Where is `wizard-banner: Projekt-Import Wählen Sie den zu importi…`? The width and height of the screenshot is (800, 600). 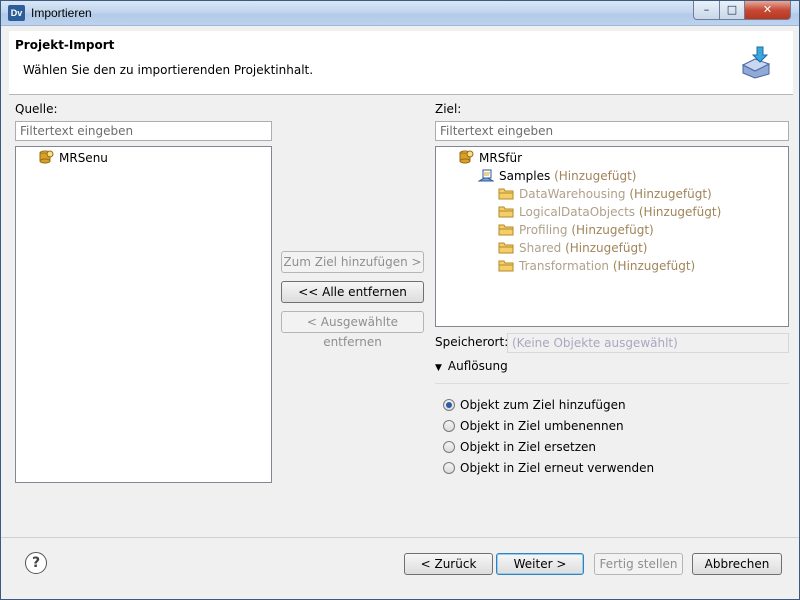 wizard-banner: Projekt-Import Wählen Sie den zu importi… is located at coordinates (401, 63).